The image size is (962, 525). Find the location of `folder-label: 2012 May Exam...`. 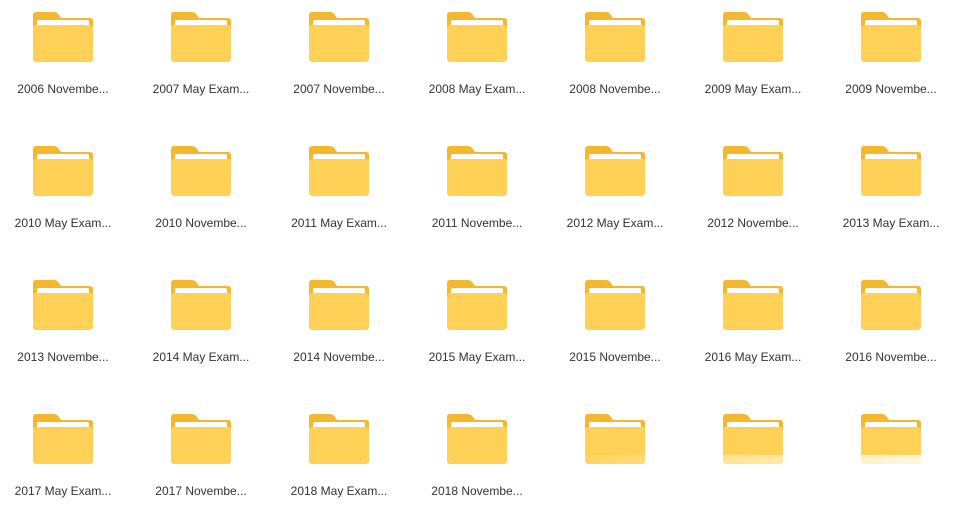

folder-label: 2012 May Exam... is located at coordinates (615, 223).